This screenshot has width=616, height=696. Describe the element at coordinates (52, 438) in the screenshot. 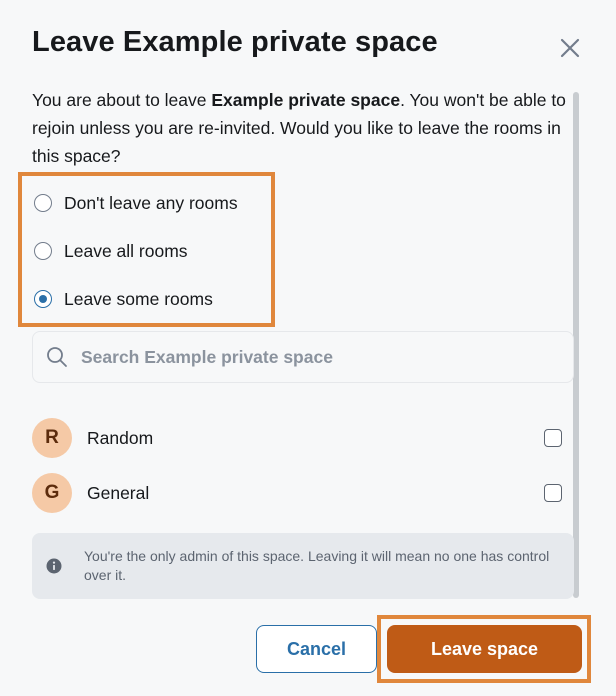

I see `room-avatar: R` at that location.